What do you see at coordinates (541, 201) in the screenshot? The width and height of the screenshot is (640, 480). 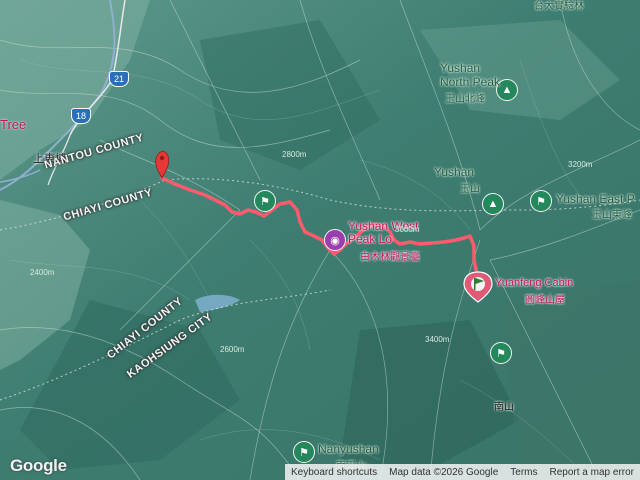 I see `yushan-east-peak-trail-icon: ⚑` at bounding box center [541, 201].